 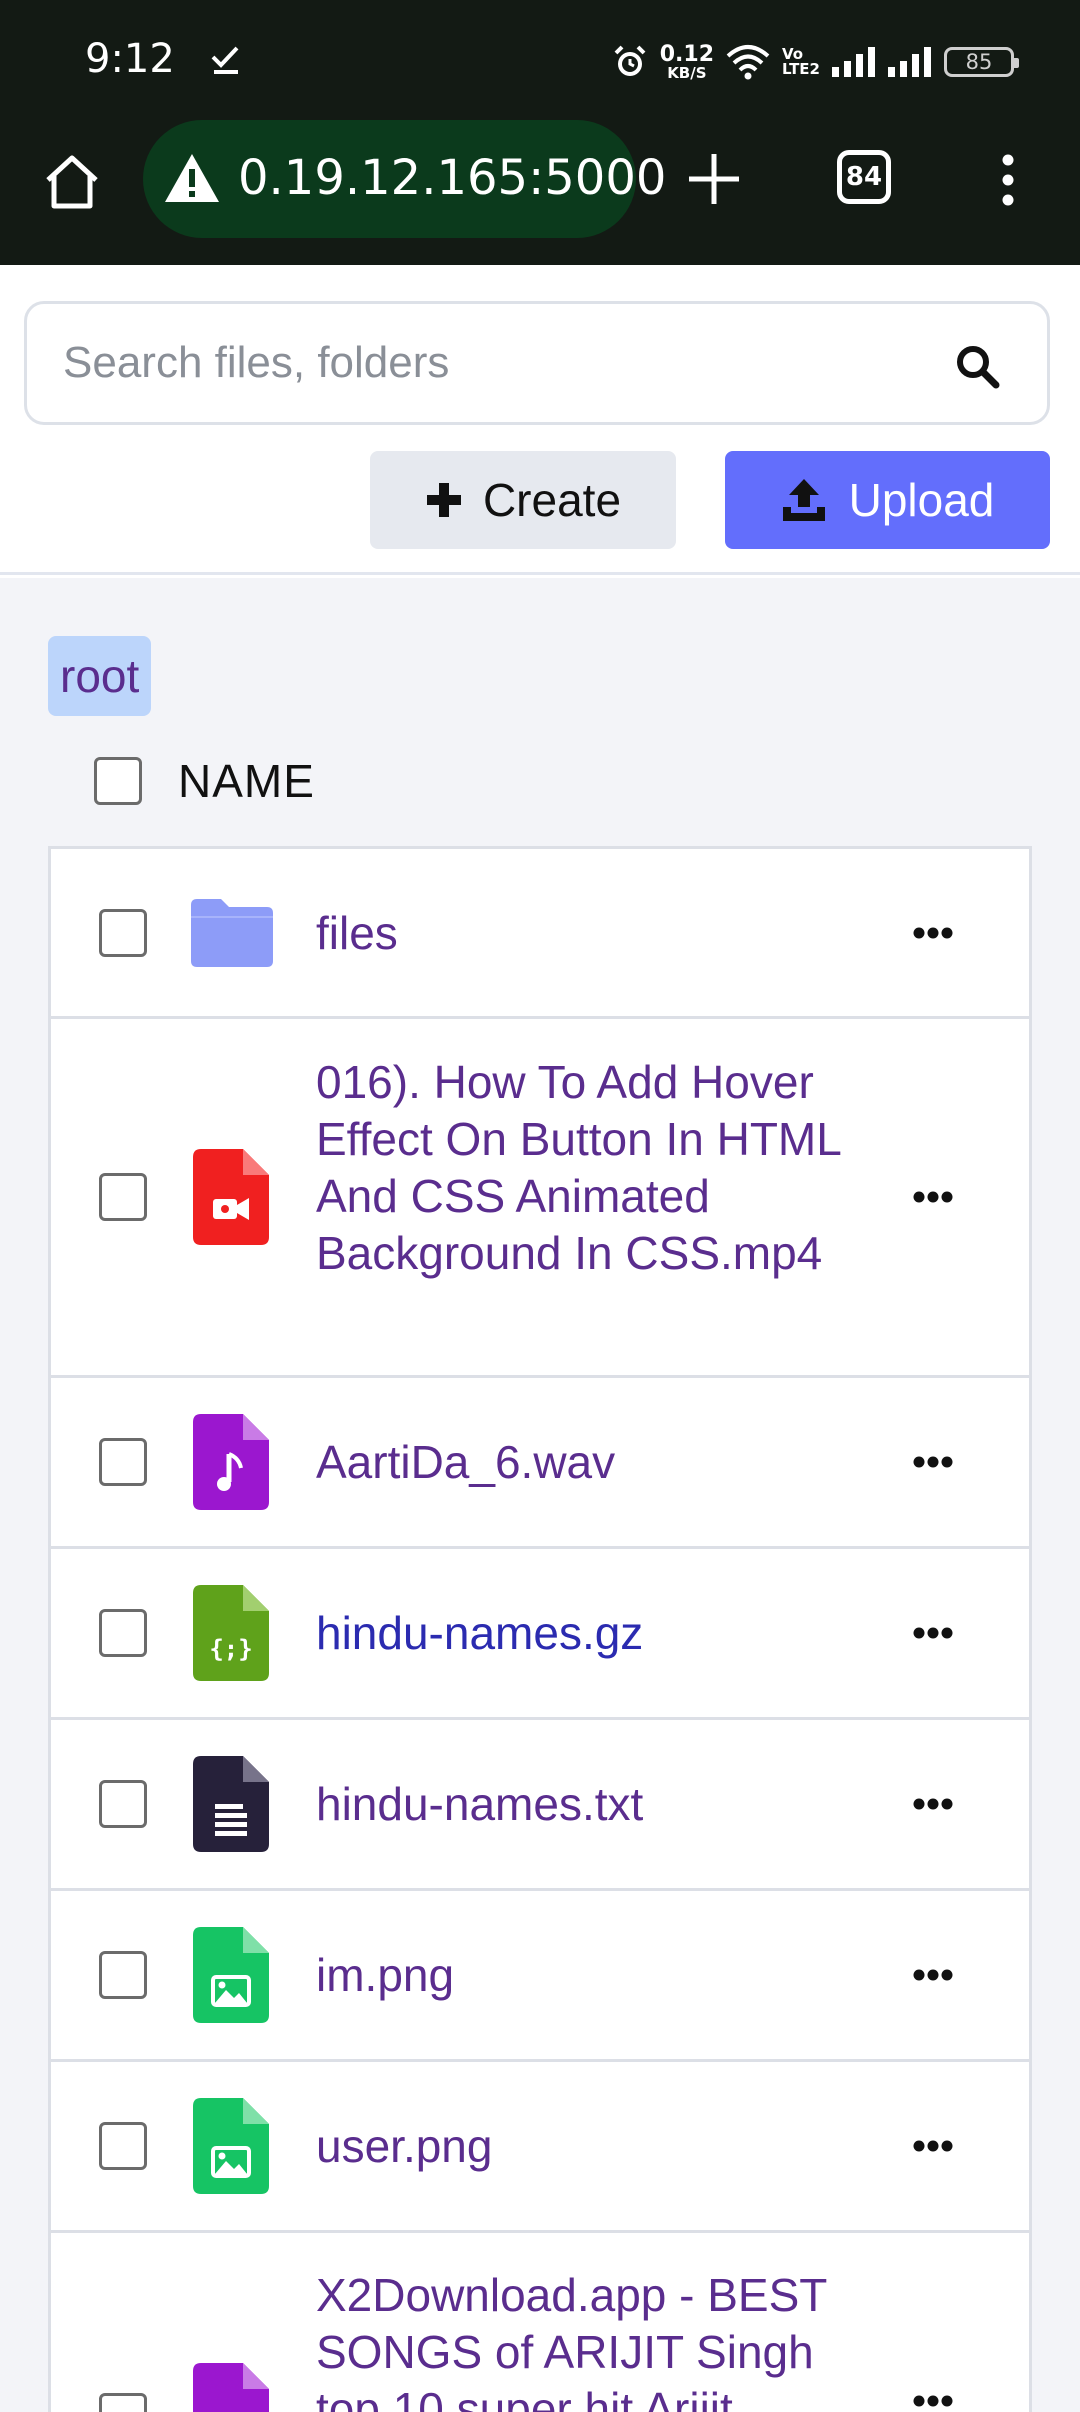 I want to click on code-file-icon: {;}, so click(x=231, y=1633).